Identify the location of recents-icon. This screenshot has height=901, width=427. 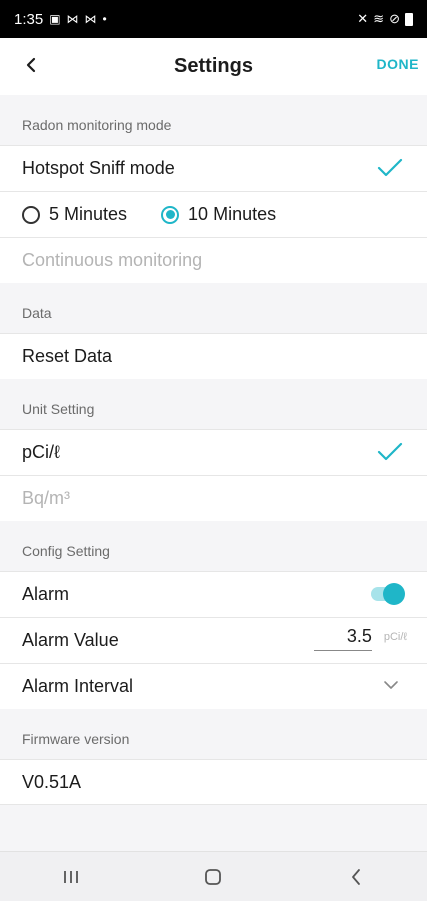
(71, 876).